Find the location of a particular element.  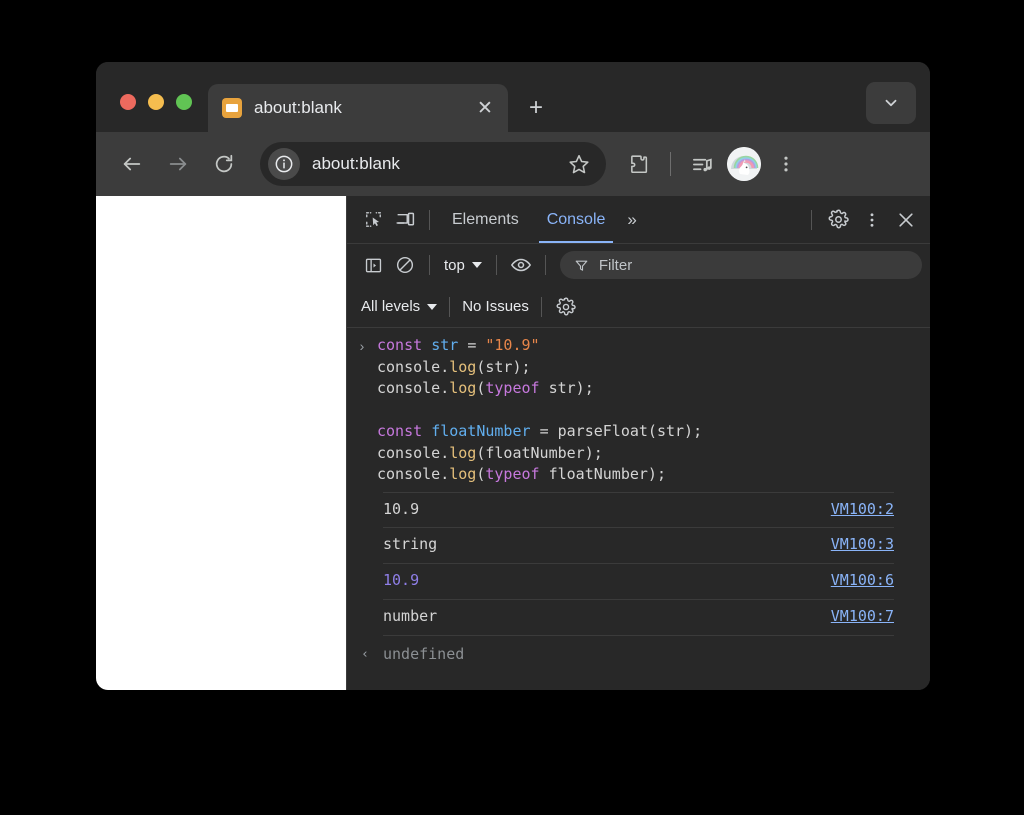

code-token: (str); is located at coordinates (503, 366).